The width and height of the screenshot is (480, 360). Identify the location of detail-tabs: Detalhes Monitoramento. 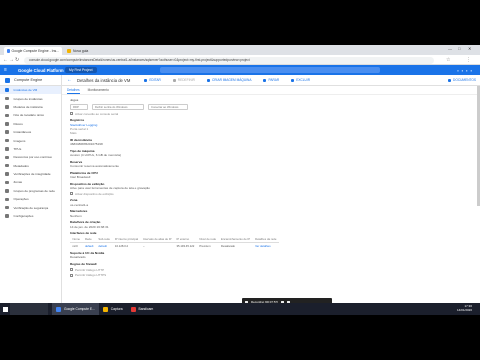
(271, 90).